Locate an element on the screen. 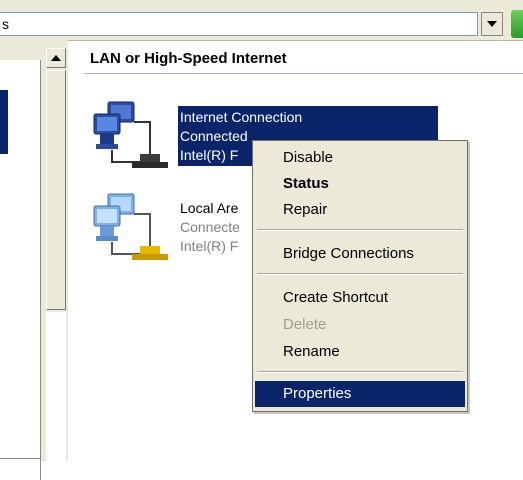 This screenshot has height=480, width=523. menu-item-bridge-connections: Bridge Connections is located at coordinates (360, 254).